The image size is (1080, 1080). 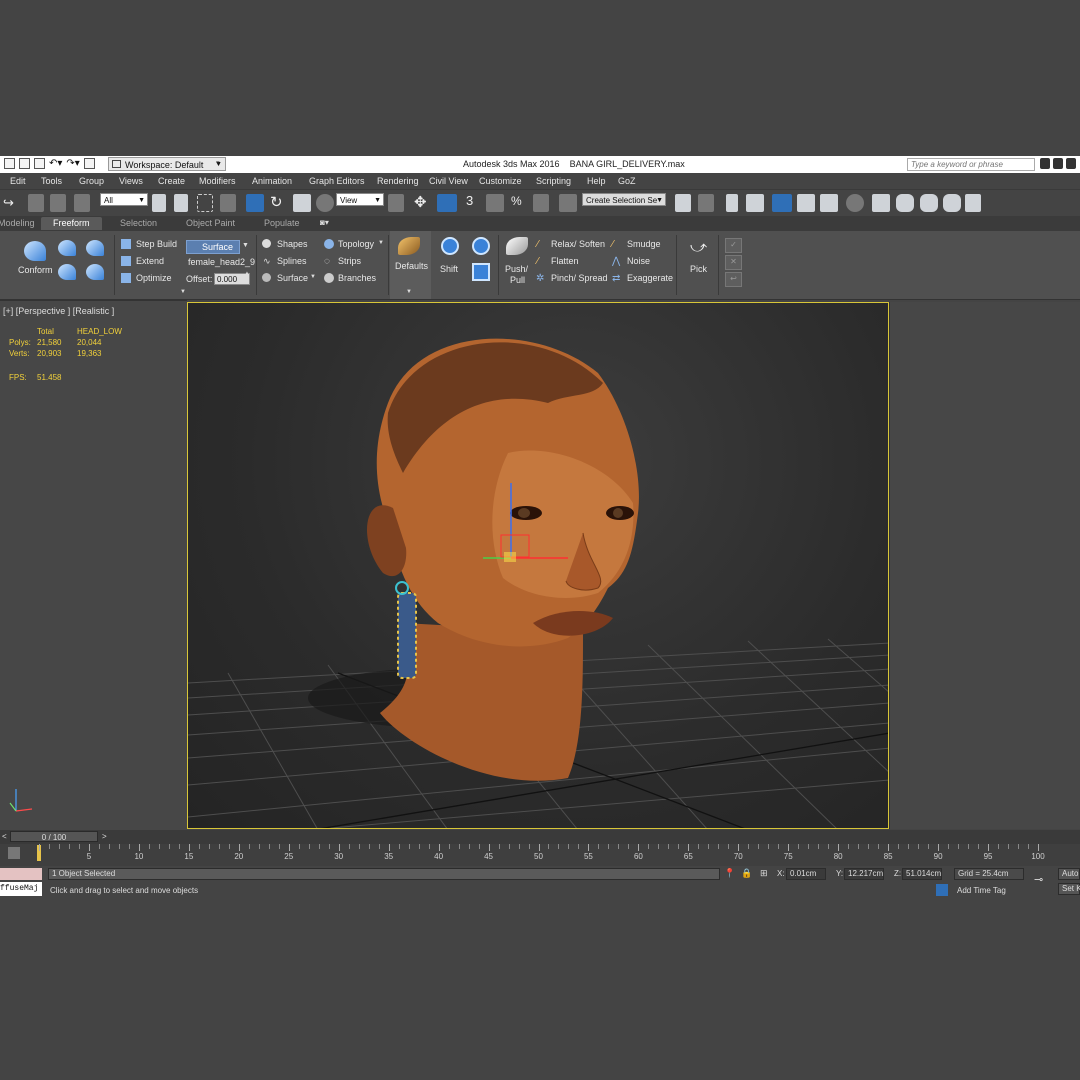 What do you see at coordinates (541, 203) in the screenshot?
I see `spinner-snap-icon` at bounding box center [541, 203].